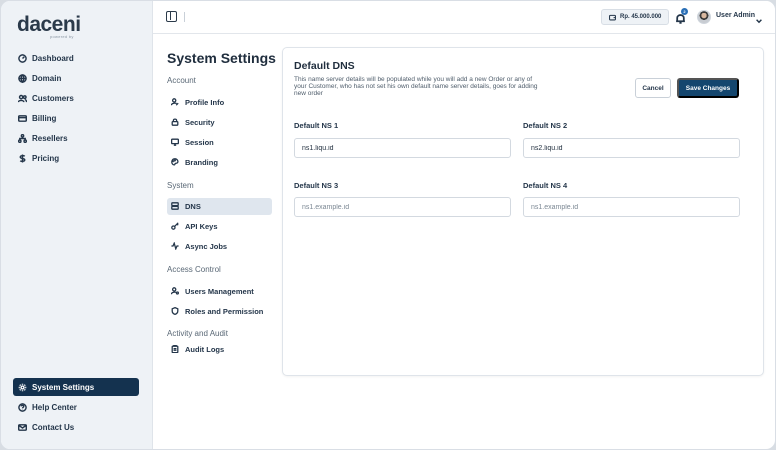 This screenshot has height=450, width=776. What do you see at coordinates (76, 427) in the screenshot?
I see `sidebar-item-contact-us: Contact Us` at bounding box center [76, 427].